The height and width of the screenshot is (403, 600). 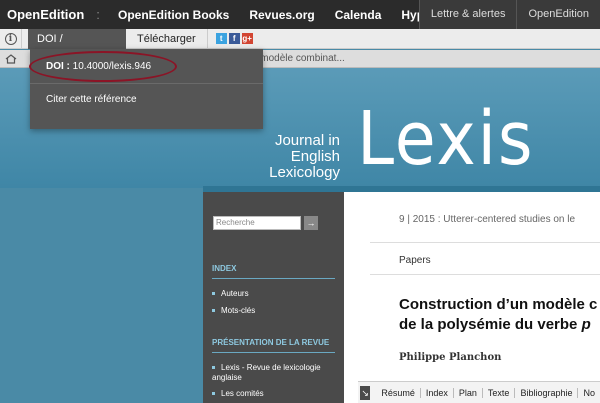 I want to click on revue-heading: PRÉSENTATION DE LA REVUE, so click(x=271, y=342).